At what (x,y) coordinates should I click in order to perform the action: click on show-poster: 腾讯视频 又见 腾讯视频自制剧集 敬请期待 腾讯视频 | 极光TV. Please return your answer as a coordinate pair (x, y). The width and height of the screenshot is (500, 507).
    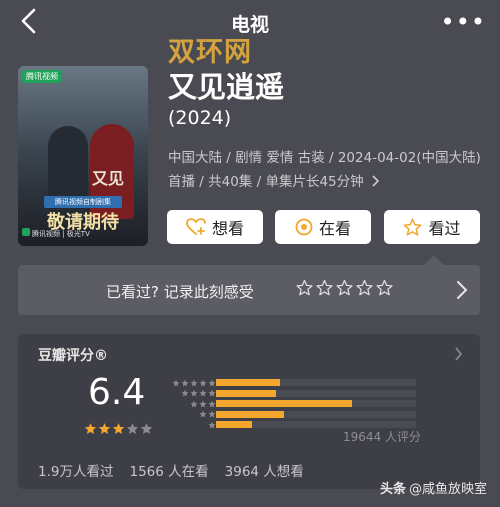
    Looking at the image, I should click on (83, 156).